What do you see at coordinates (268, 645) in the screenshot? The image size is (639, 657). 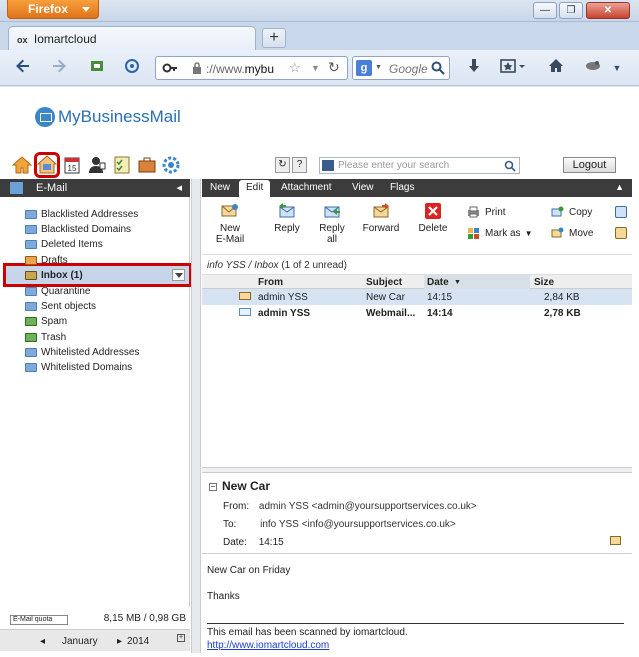 I see `scan-link: http://www.iomartcloud.com` at bounding box center [268, 645].